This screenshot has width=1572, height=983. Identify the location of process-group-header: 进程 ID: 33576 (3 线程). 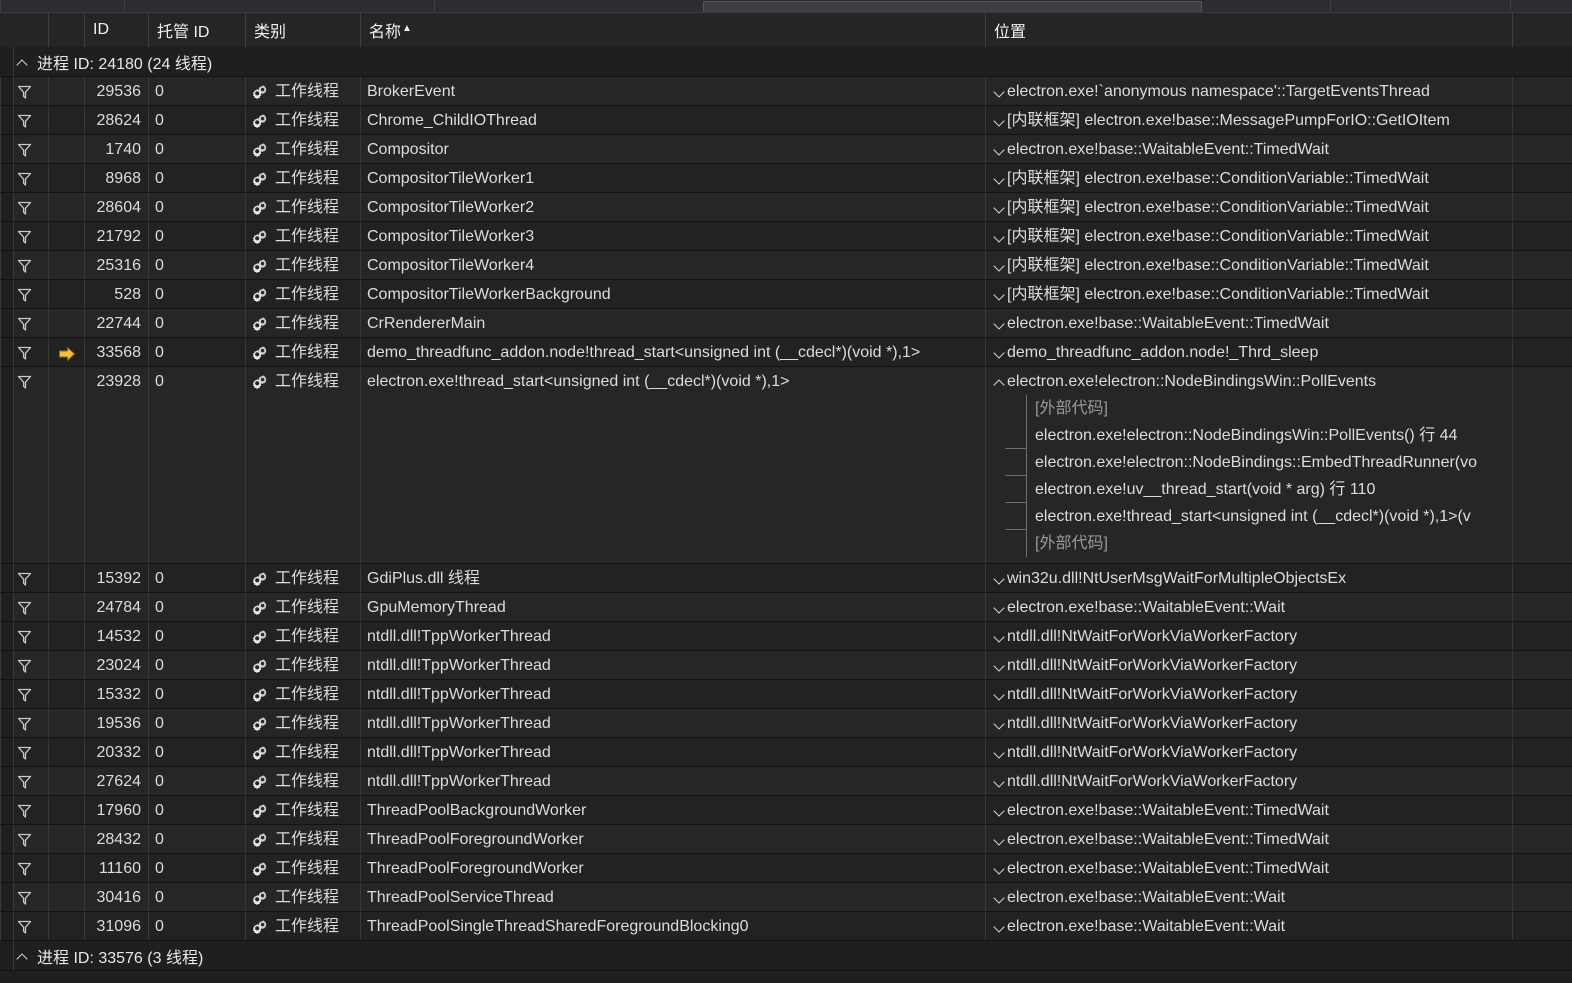
(786, 956).